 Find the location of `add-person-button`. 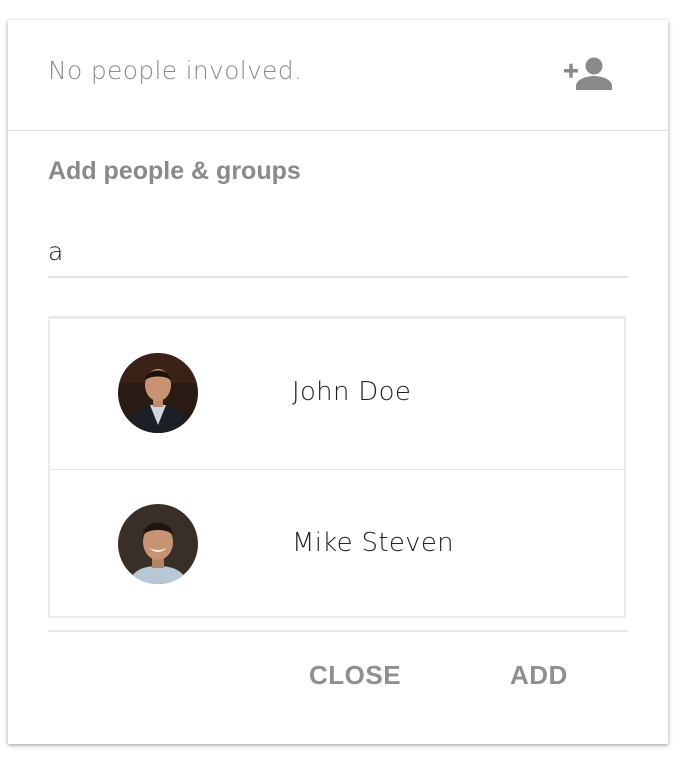

add-person-button is located at coordinates (588, 74).